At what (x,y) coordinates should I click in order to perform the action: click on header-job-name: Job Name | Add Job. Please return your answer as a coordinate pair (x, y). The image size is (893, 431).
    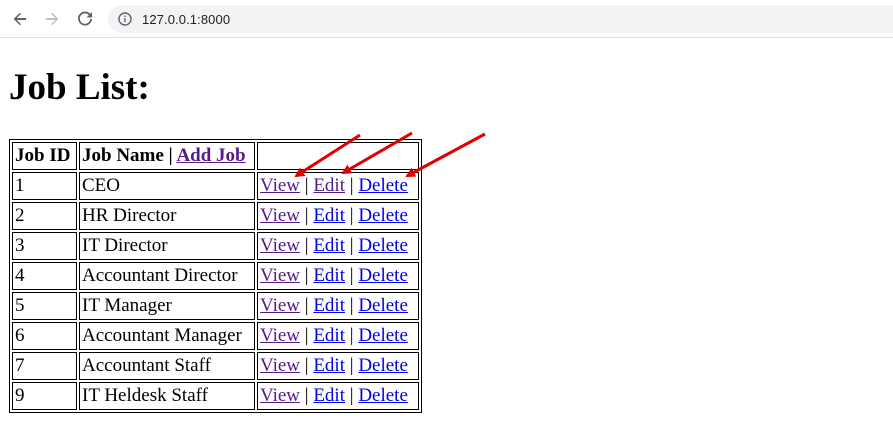
    Looking at the image, I should click on (167, 156).